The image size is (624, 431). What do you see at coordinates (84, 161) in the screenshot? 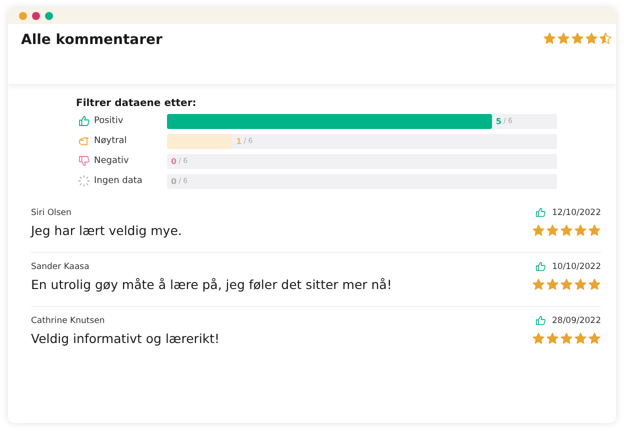
I see `thumbs-down-icon` at bounding box center [84, 161].